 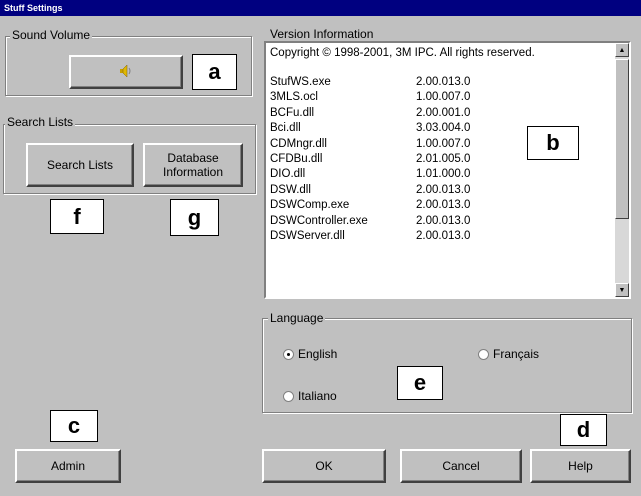 I want to click on version-row: StufWS.exe 2.00.013.0, so click(x=442, y=82).